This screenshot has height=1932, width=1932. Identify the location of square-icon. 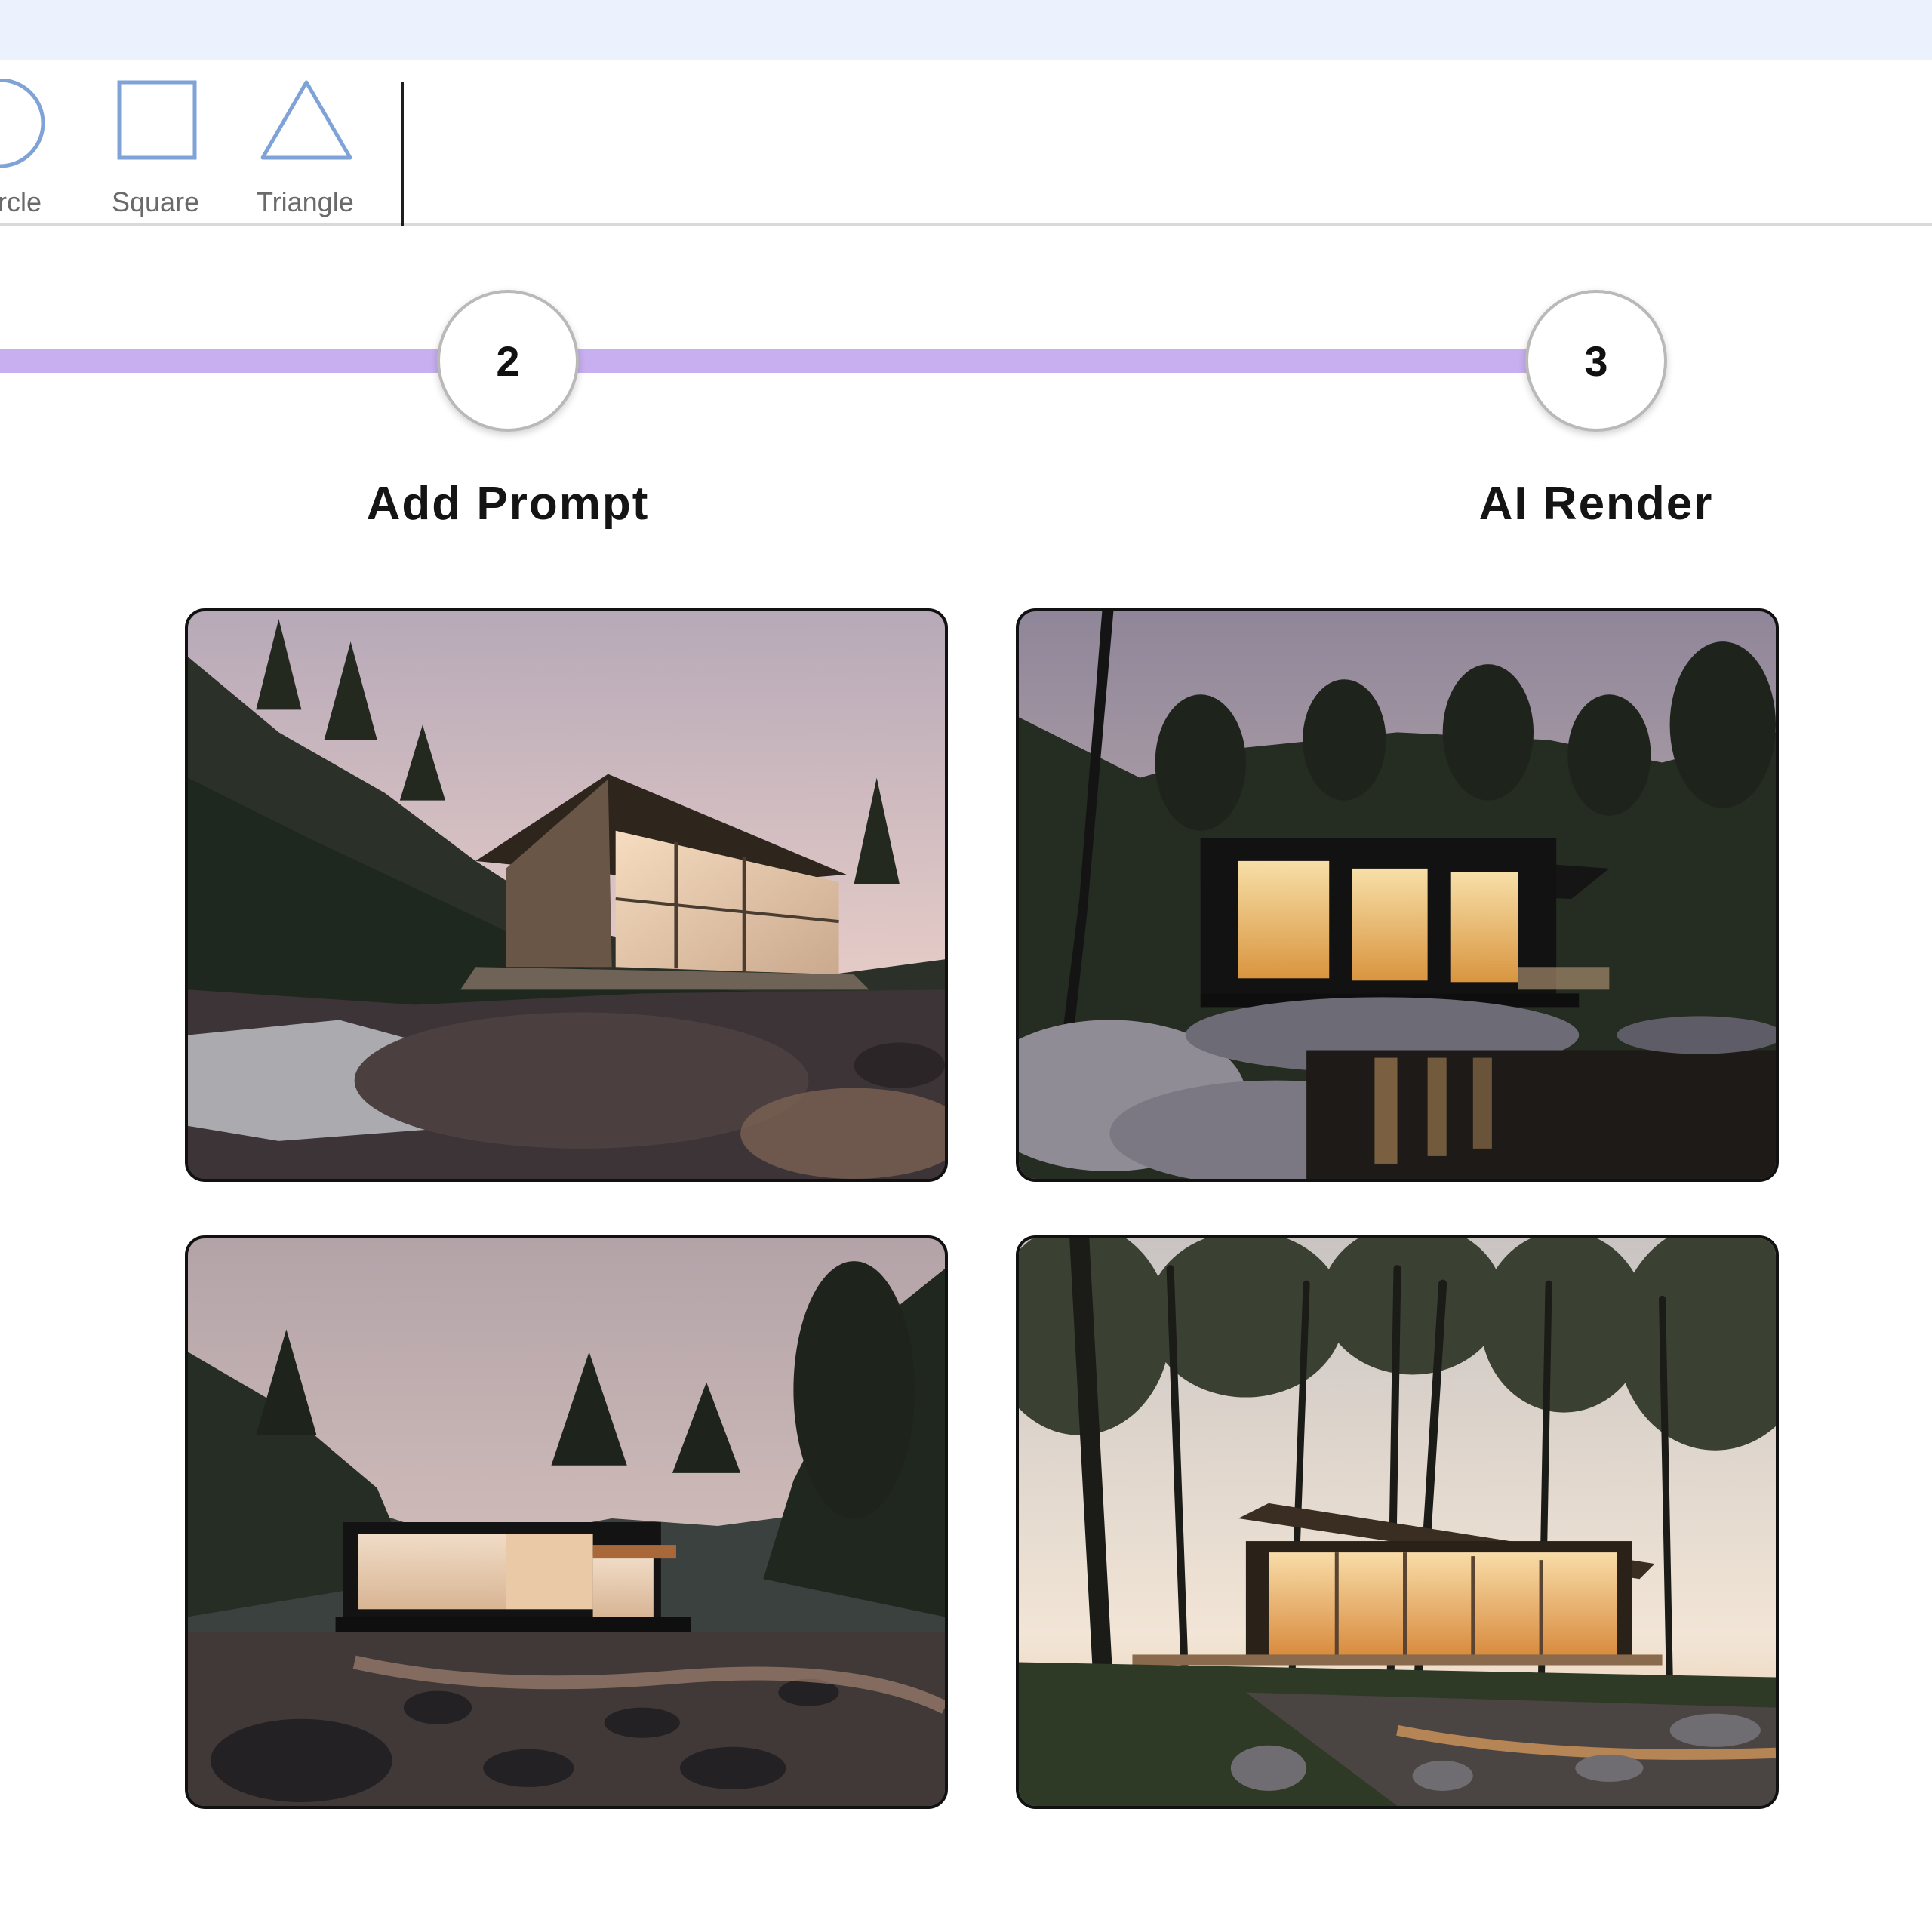
(157, 120).